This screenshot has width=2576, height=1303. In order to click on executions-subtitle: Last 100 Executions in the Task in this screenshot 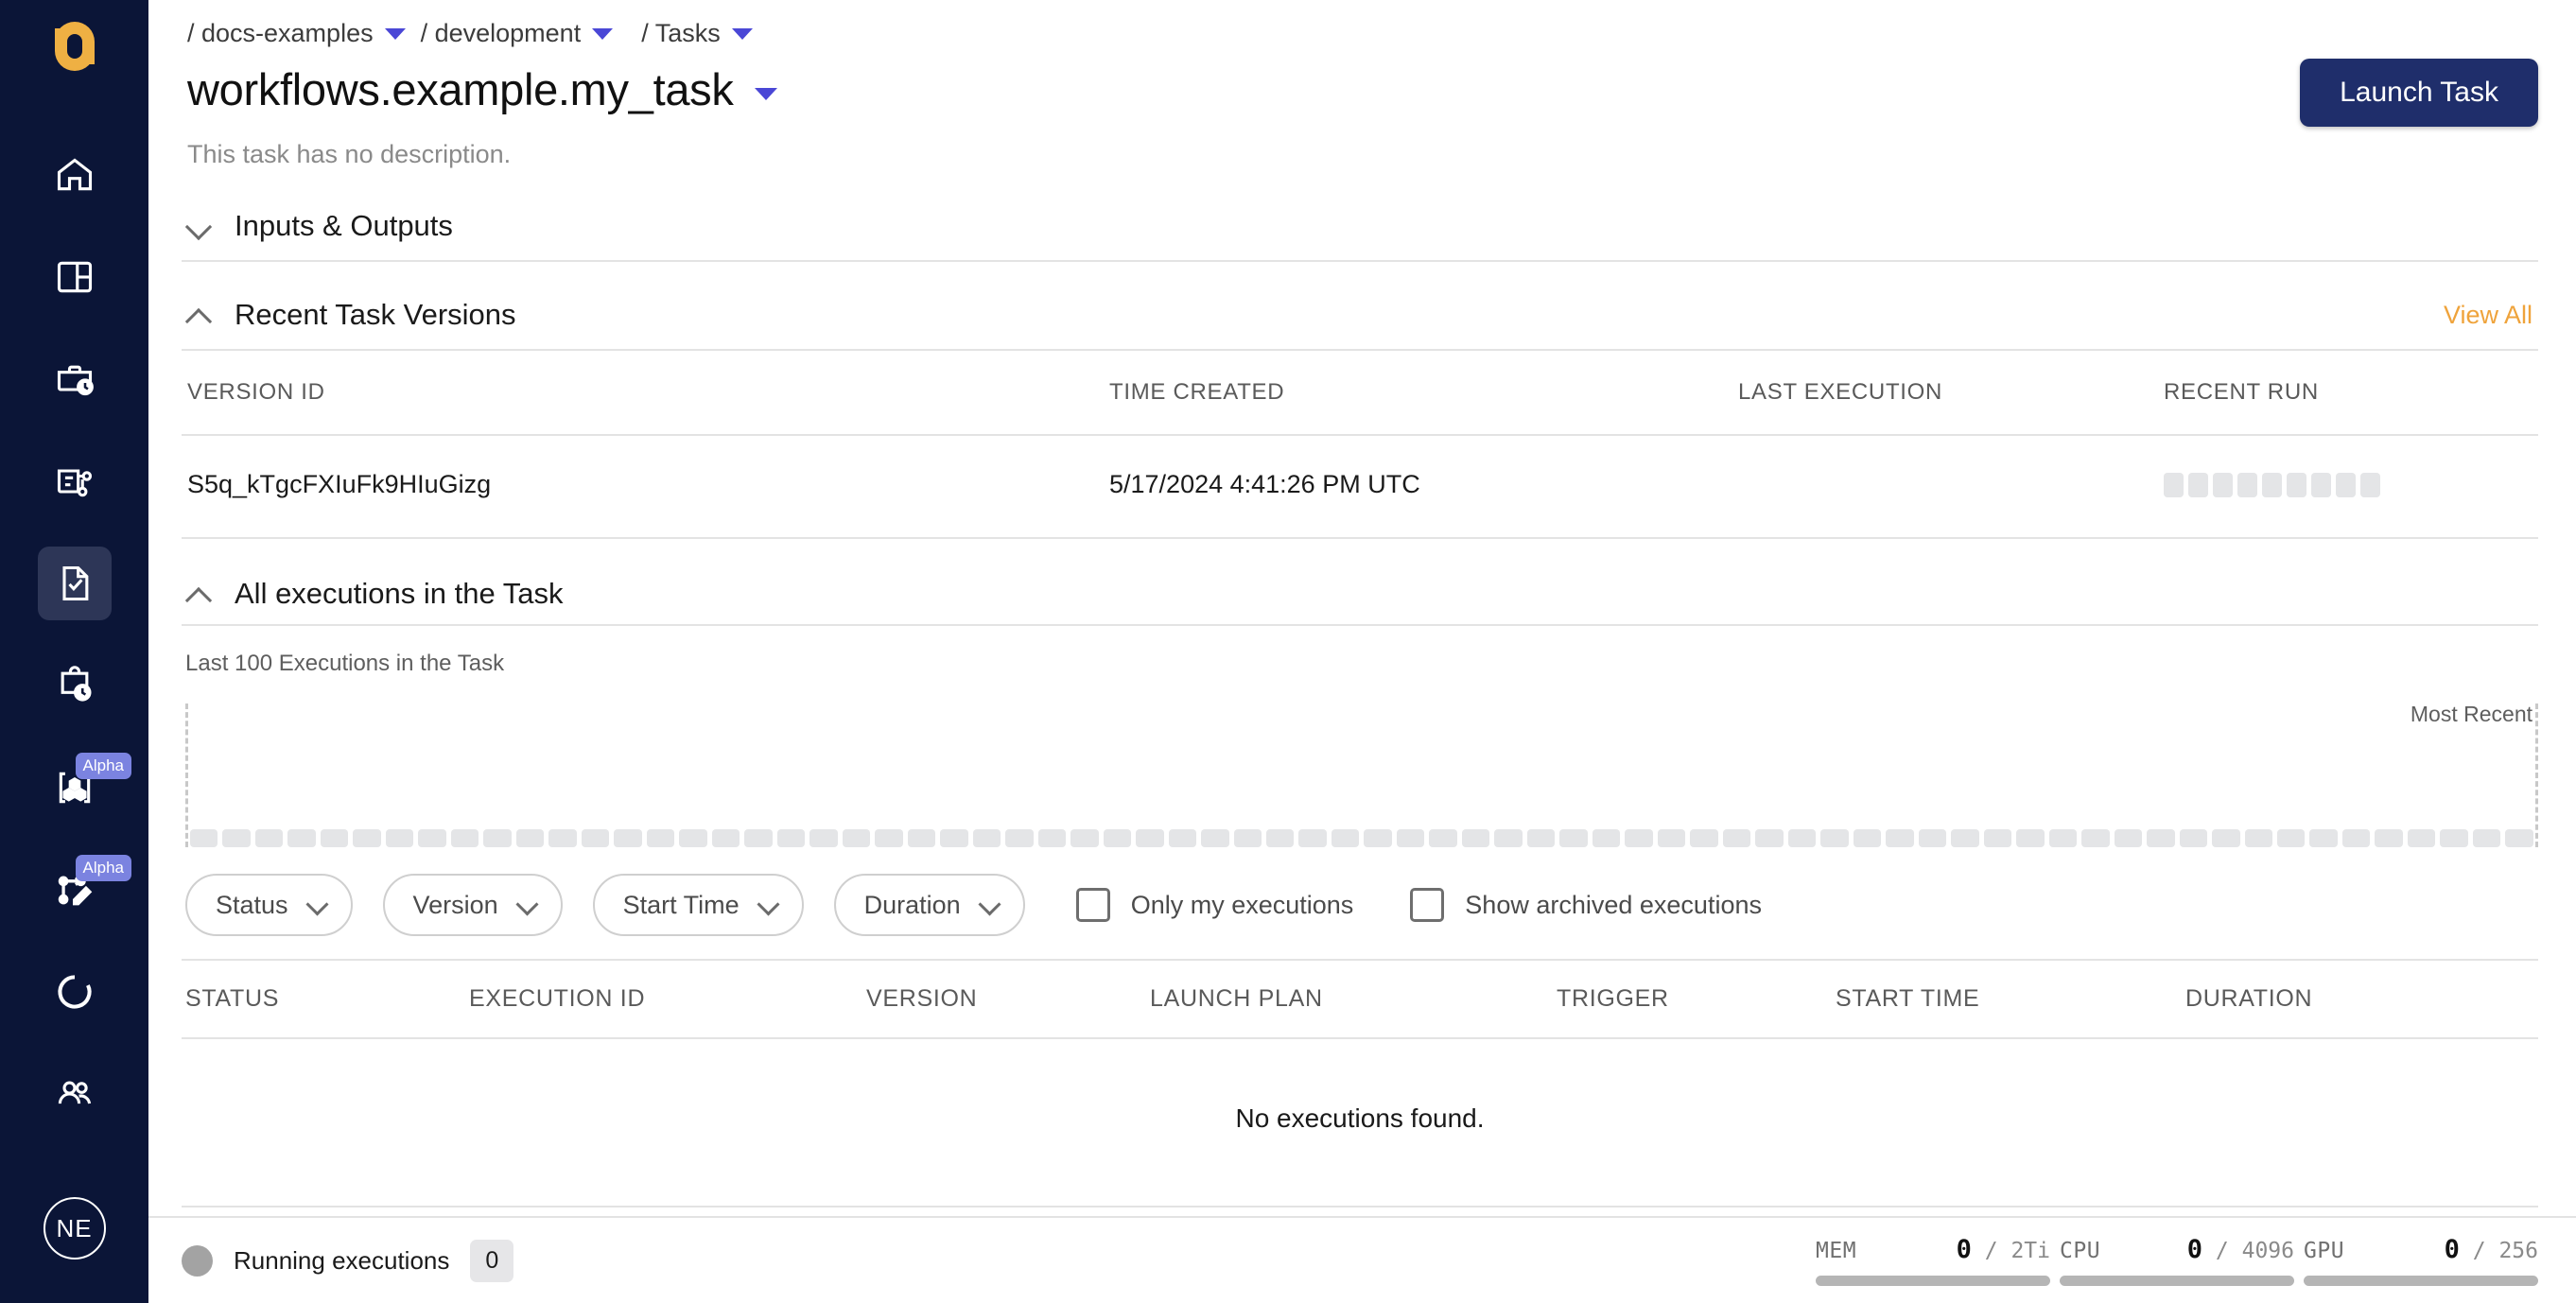, I will do `click(345, 663)`.